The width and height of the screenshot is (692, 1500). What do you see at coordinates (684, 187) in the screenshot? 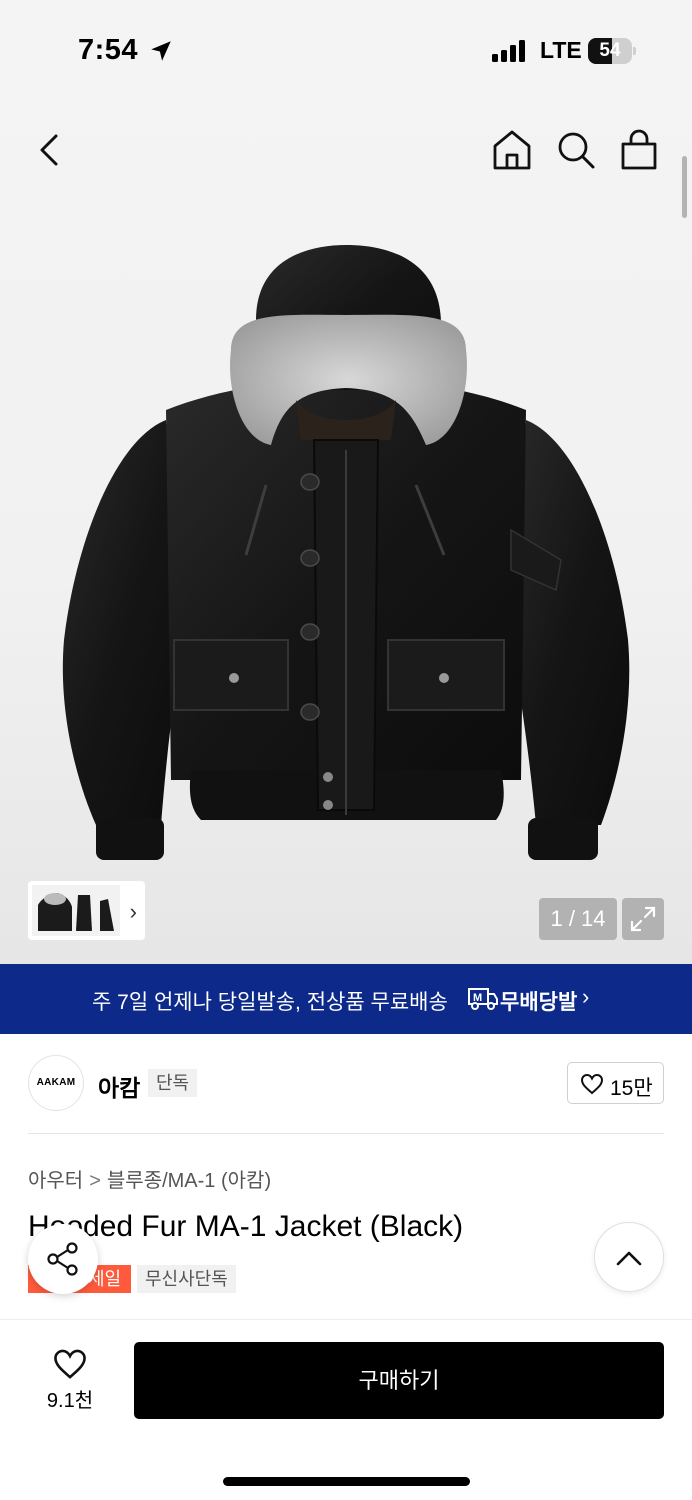
I see `scroll-indicator` at bounding box center [684, 187].